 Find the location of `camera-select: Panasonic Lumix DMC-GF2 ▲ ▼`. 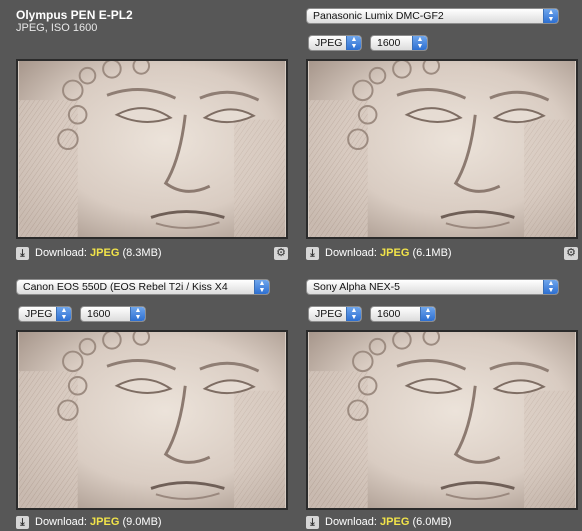

camera-select: Panasonic Lumix DMC-GF2 ▲ ▼ is located at coordinates (432, 16).